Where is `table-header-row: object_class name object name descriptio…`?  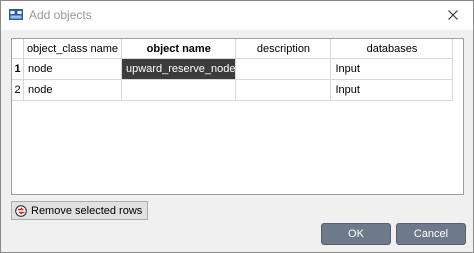 table-header-row: object_class name object name descriptio… is located at coordinates (233, 49).